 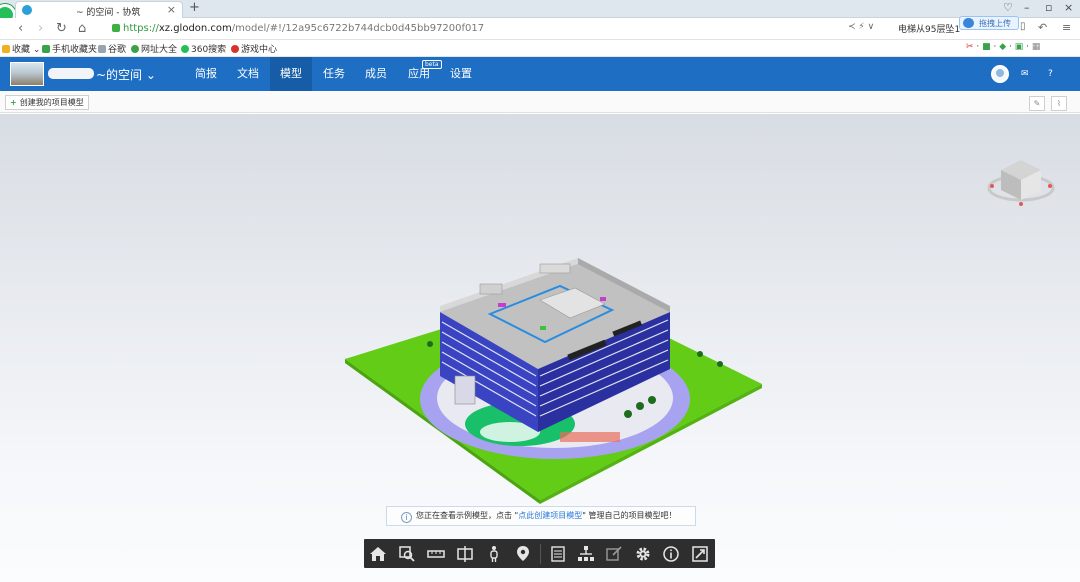 I want to click on create-project-model-button: + 创建我的项目模型, so click(x=47, y=102).